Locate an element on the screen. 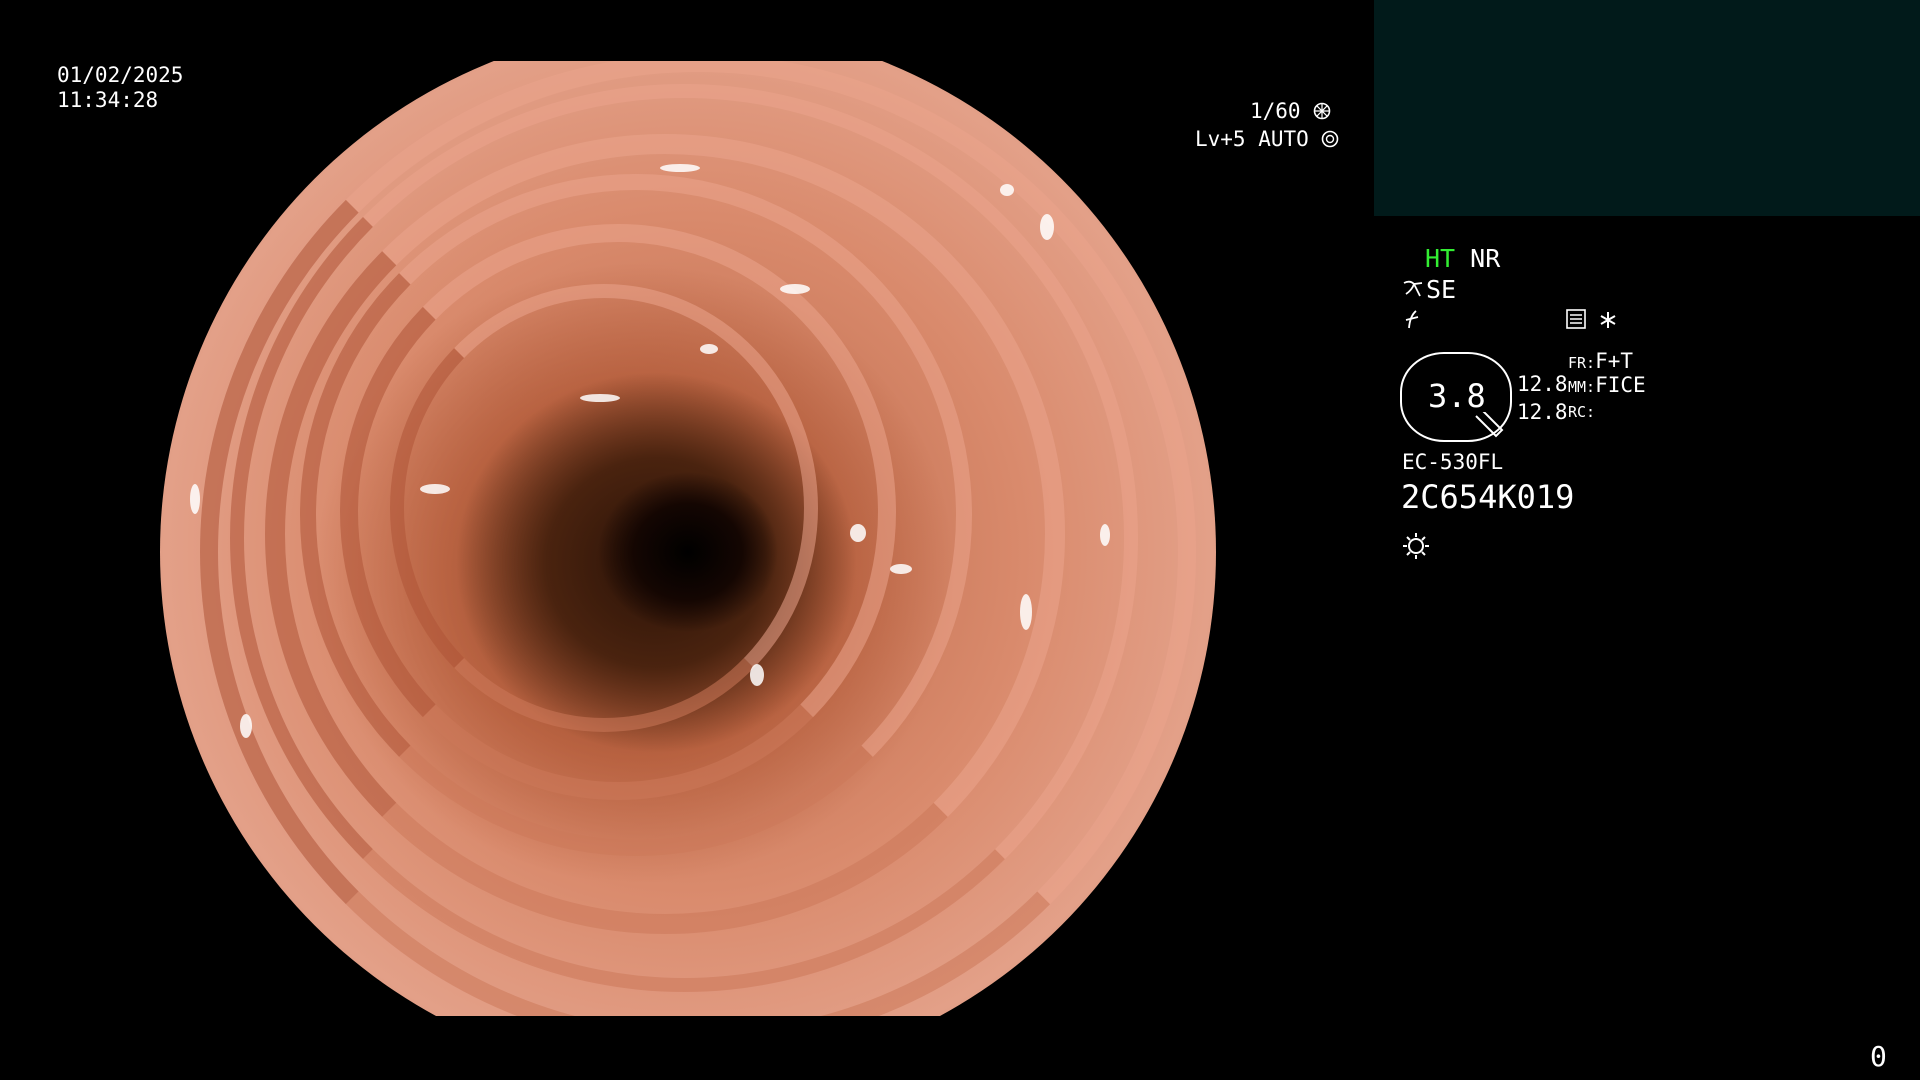  frame-counter: 0 is located at coordinates (1878, 1056).